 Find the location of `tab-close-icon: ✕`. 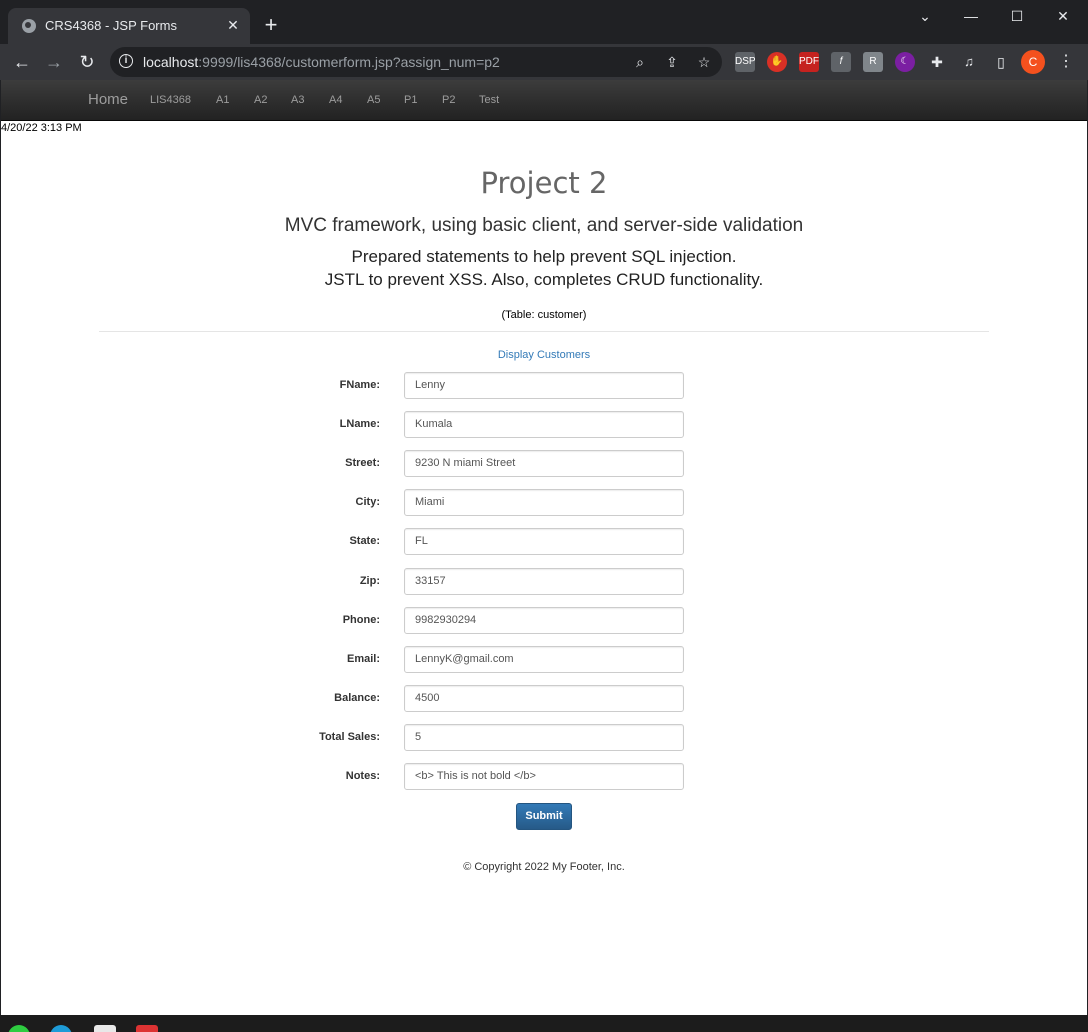

tab-close-icon: ✕ is located at coordinates (233, 25).